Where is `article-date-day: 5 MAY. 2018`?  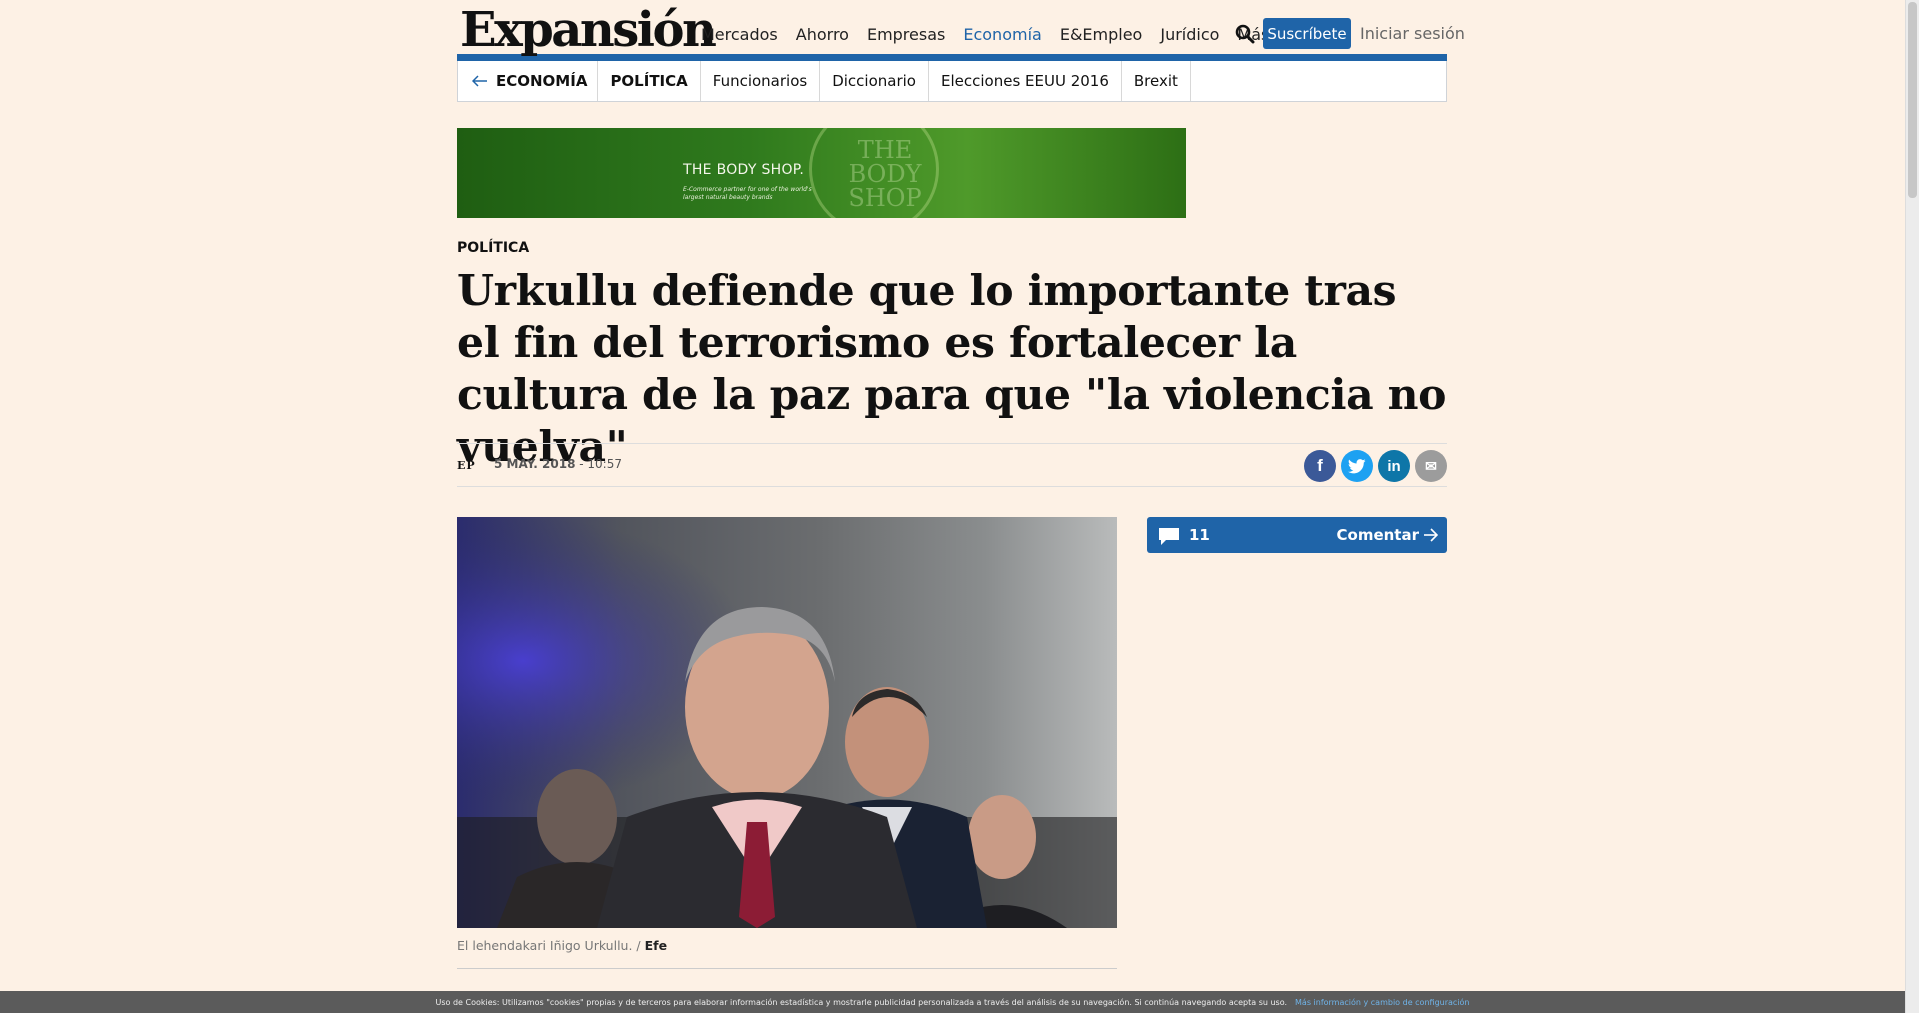 article-date-day: 5 MAY. 2018 is located at coordinates (535, 464).